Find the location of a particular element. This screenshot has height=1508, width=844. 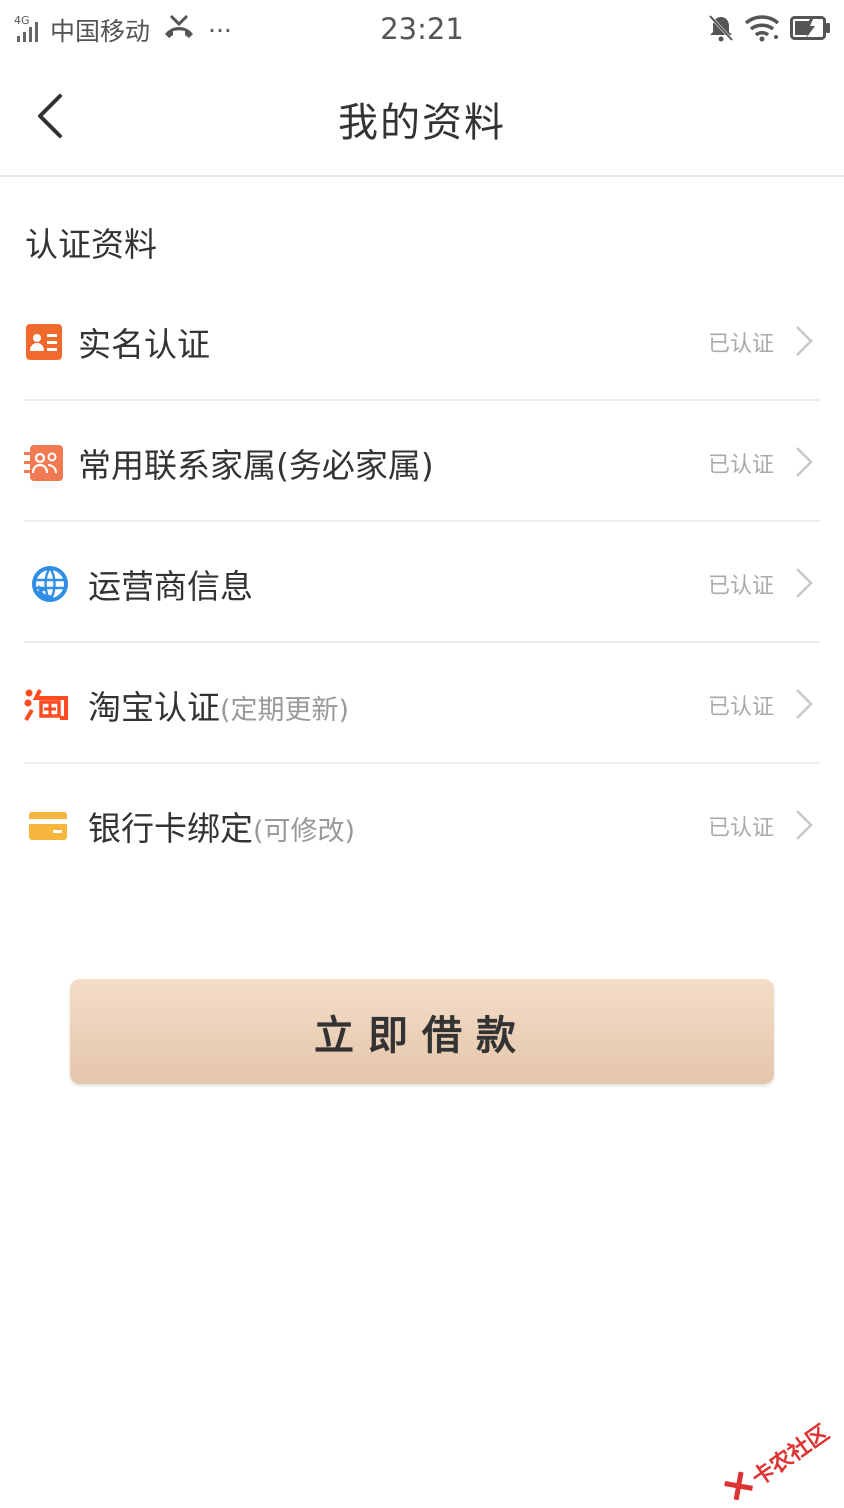

list-item-real-name: 实名认证 已认证 is located at coordinates (422, 340).